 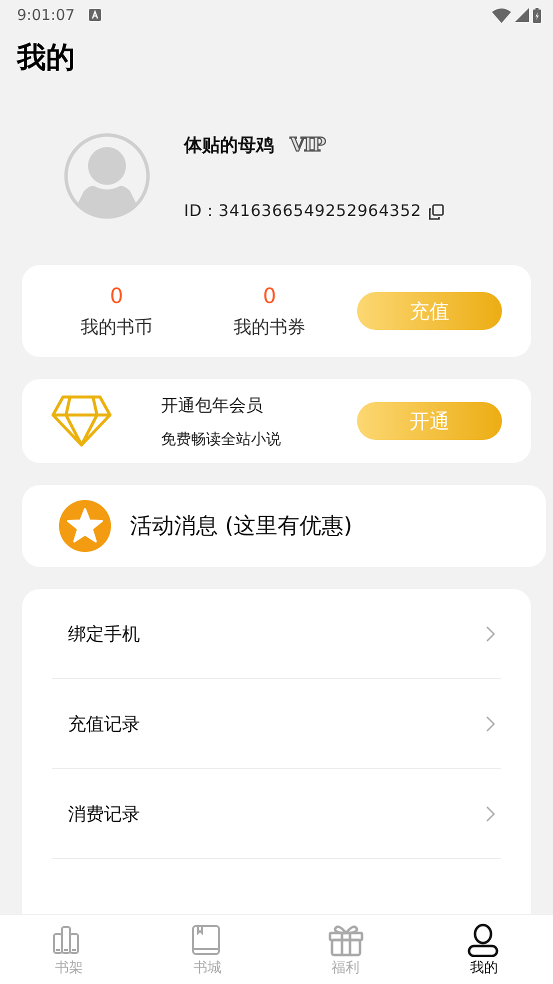 What do you see at coordinates (46, 57) in the screenshot?
I see `page-title: 我的` at bounding box center [46, 57].